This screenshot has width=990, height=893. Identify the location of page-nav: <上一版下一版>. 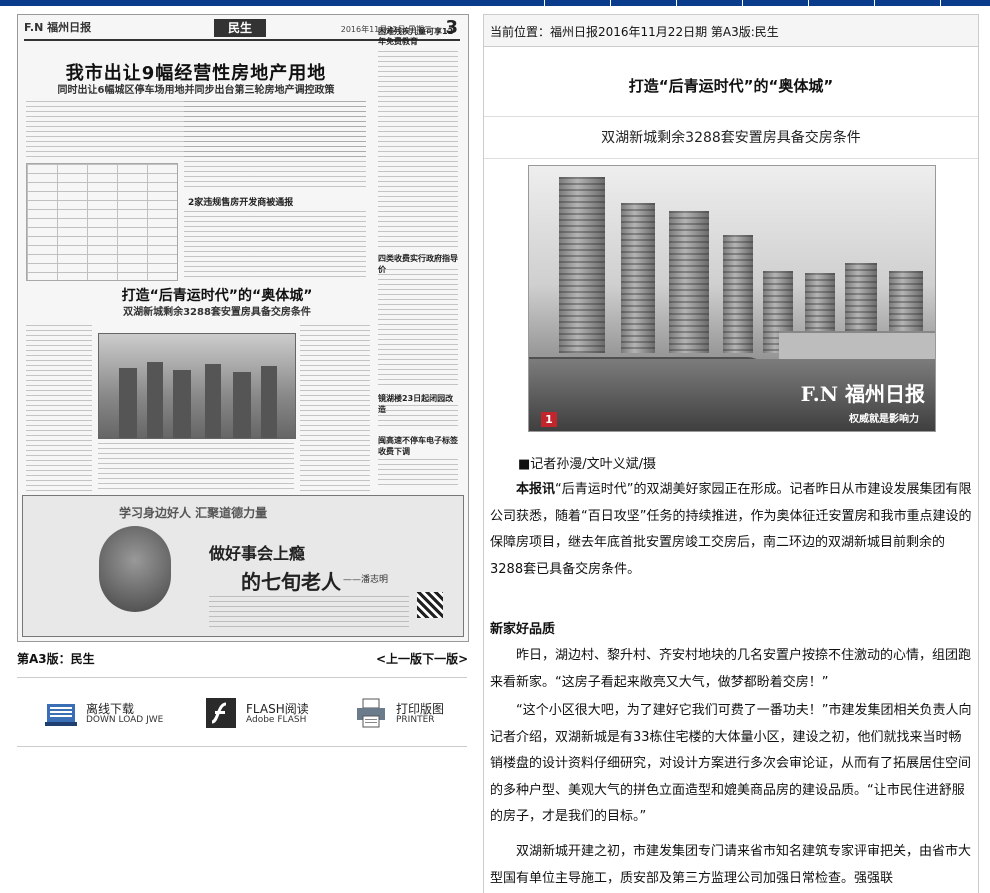
(422, 658).